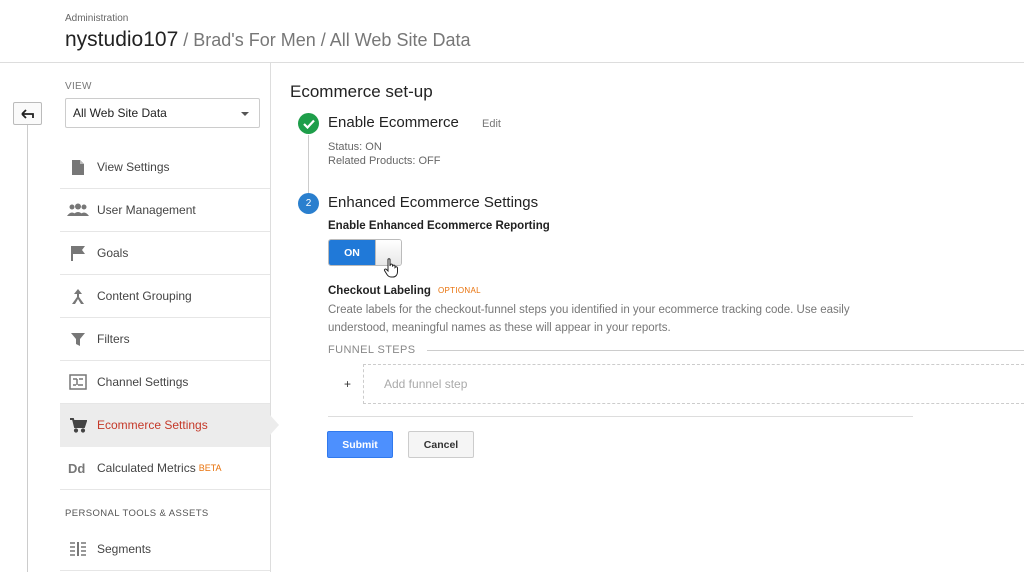 The image size is (1024, 572). Describe the element at coordinates (152, 425) in the screenshot. I see `sidebar-item-label: Ecommerce Settings` at that location.